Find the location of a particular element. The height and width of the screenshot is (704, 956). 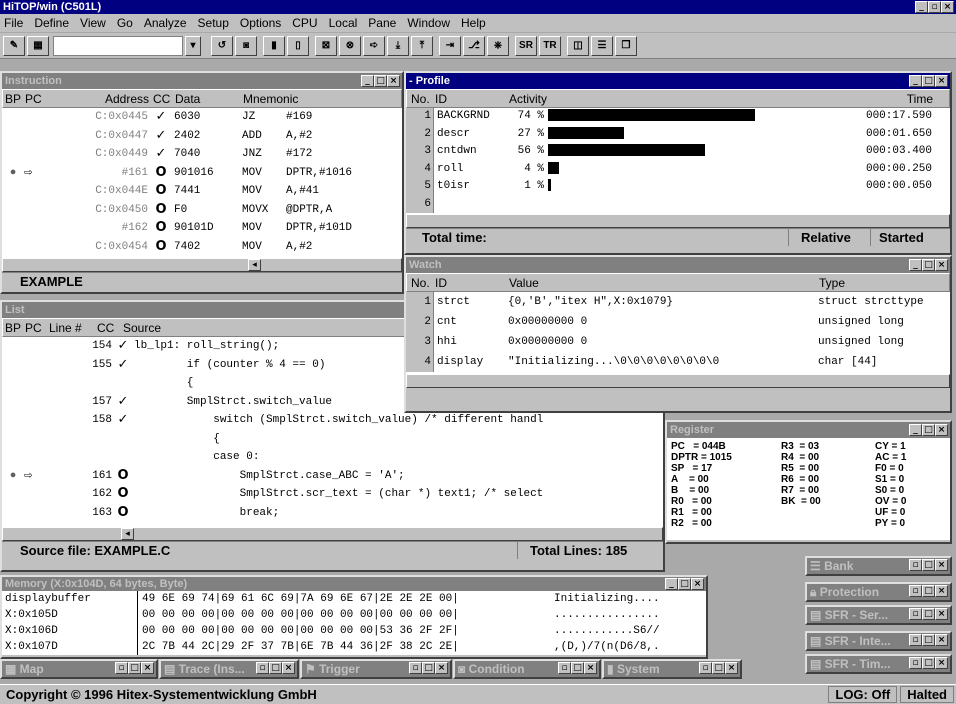

register-value: AC = 1 is located at coordinates (890, 457).